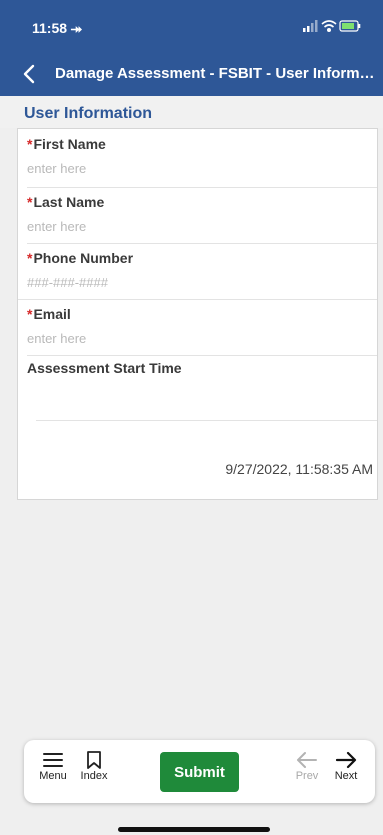  I want to click on last-name-label: *Last Name, so click(65, 202).